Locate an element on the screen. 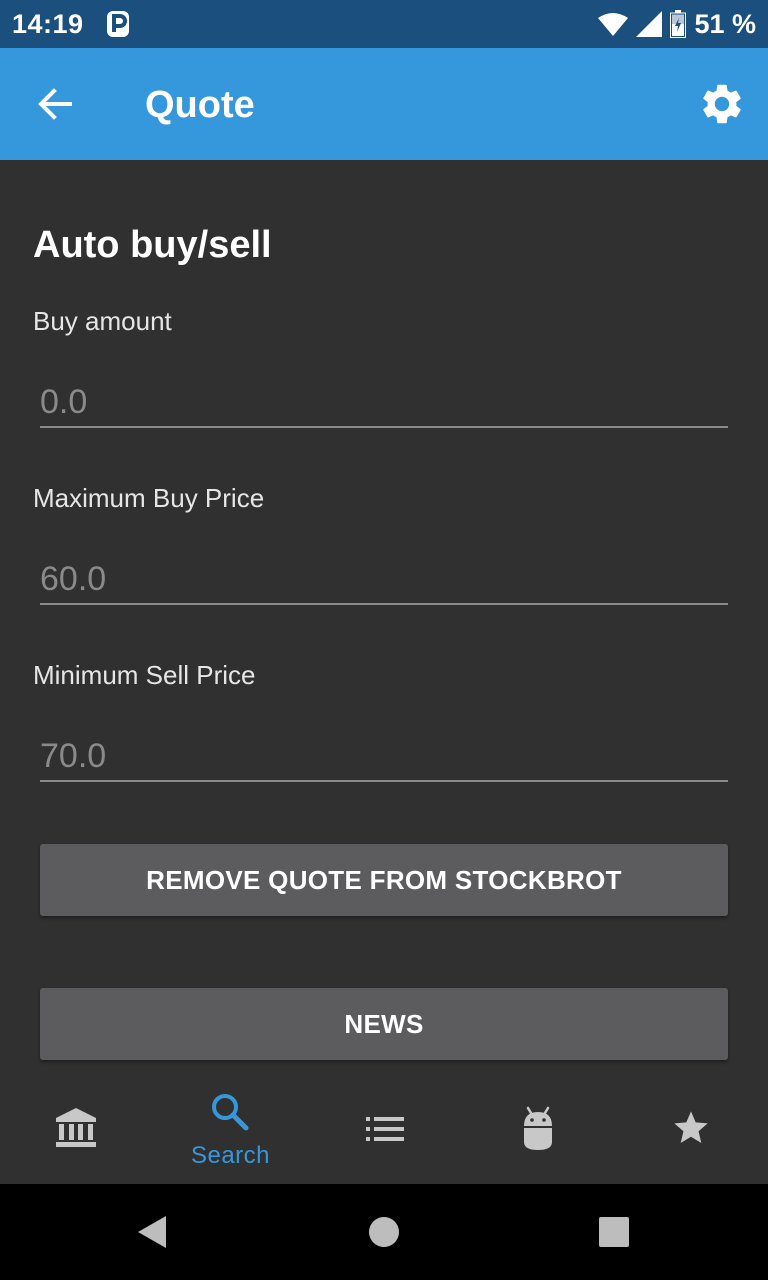 The width and height of the screenshot is (768, 1280). buy-amount-label: Buy amount is located at coordinates (102, 321).